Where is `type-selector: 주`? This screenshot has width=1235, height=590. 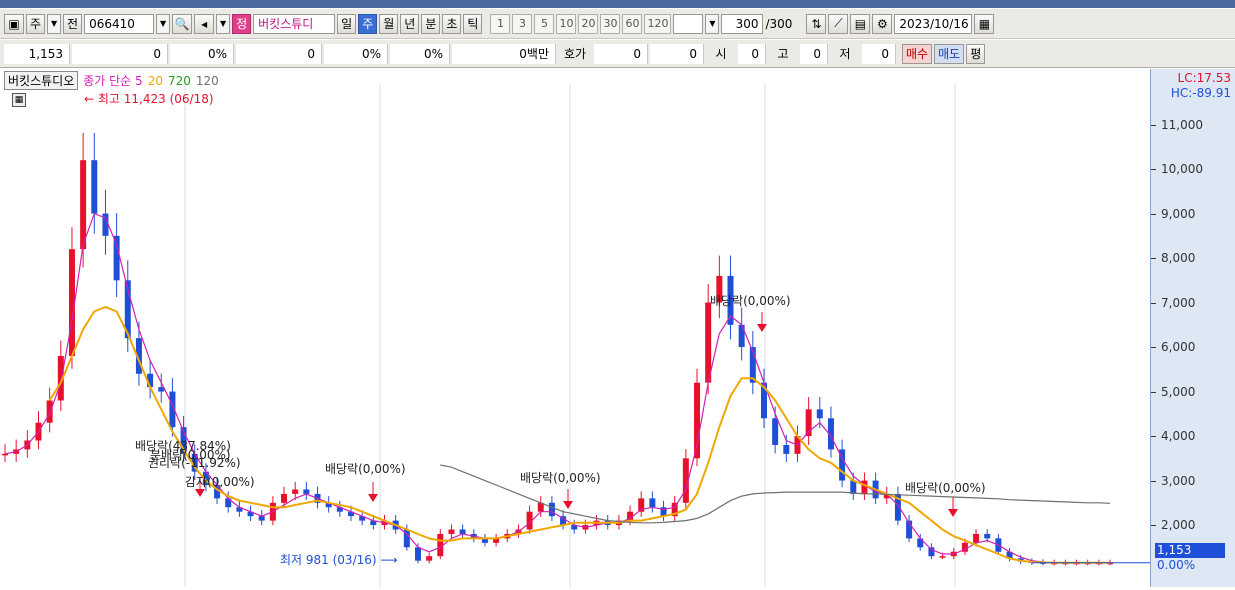
type-selector: 주 is located at coordinates (36, 23).